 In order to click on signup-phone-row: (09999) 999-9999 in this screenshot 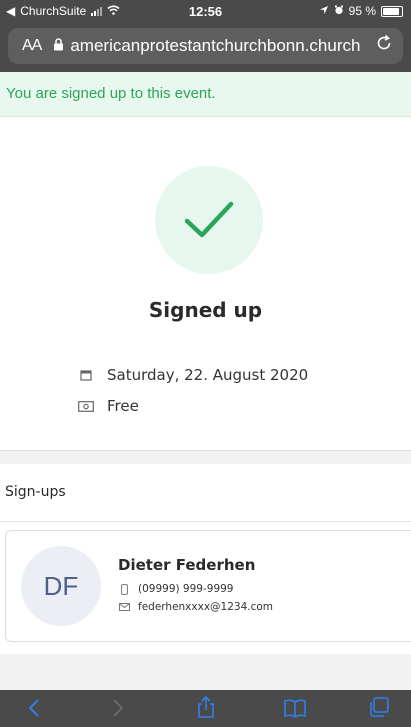, I will do `click(175, 589)`.